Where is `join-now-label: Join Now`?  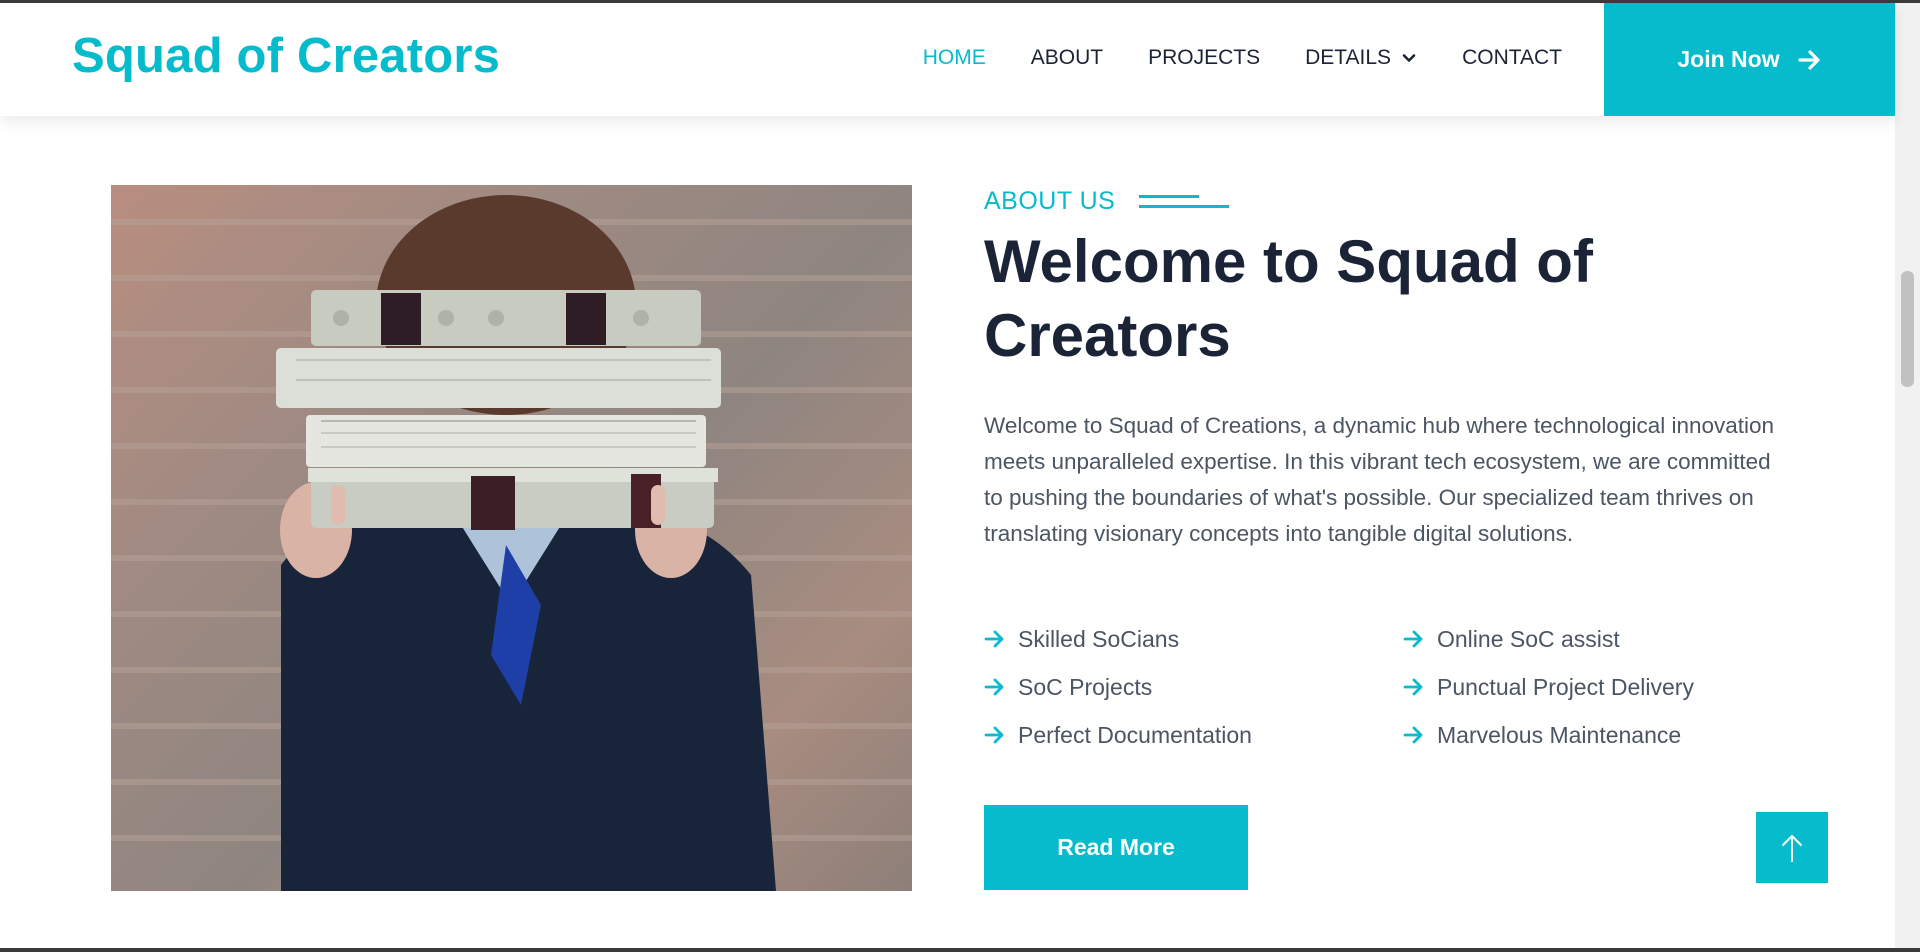
join-now-label: Join Now is located at coordinates (1728, 59).